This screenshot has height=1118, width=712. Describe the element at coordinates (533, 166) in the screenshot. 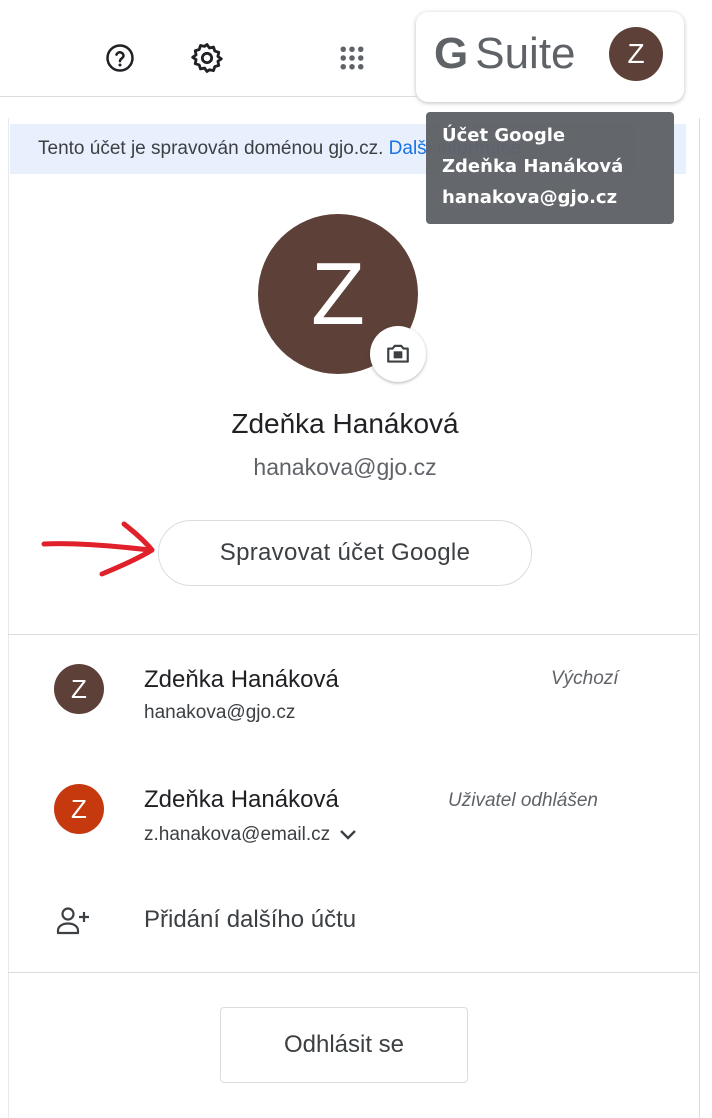

I see `tooltip-name: Zdeňka Hanáková` at that location.